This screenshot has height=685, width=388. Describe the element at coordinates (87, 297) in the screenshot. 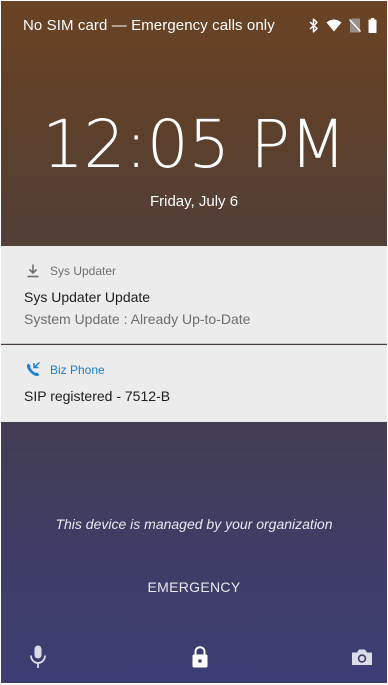

I see `notification-title: Sys Updater Update` at that location.